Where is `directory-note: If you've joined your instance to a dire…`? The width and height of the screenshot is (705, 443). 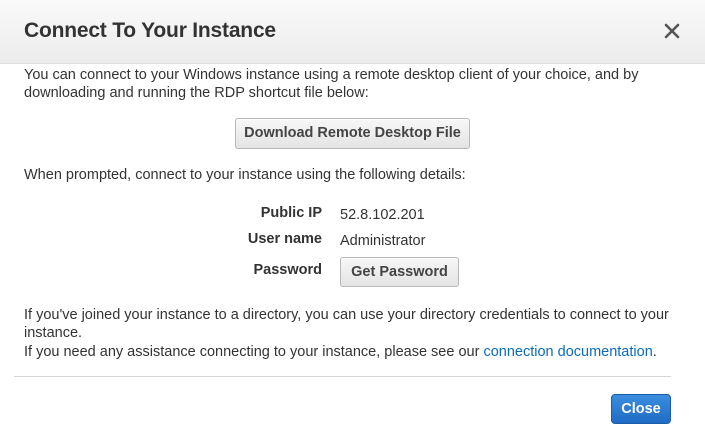 directory-note: If you've joined your instance to a dire… is located at coordinates (346, 324).